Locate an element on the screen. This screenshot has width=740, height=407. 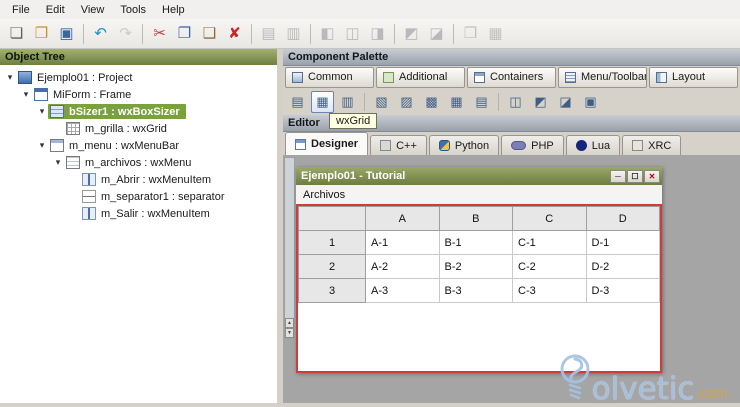
editor-tab-c: C++ is located at coordinates (398, 145).